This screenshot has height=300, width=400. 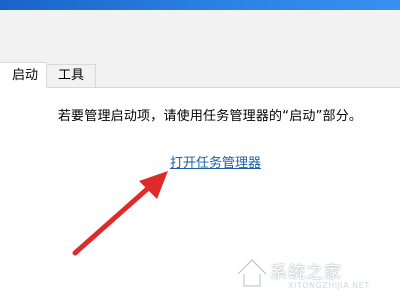 I want to click on watermark-text: 系统之家, so click(x=306, y=273).